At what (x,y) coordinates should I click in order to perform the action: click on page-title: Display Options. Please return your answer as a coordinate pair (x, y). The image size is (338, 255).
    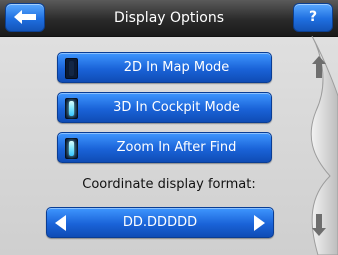
    Looking at the image, I should click on (169, 18).